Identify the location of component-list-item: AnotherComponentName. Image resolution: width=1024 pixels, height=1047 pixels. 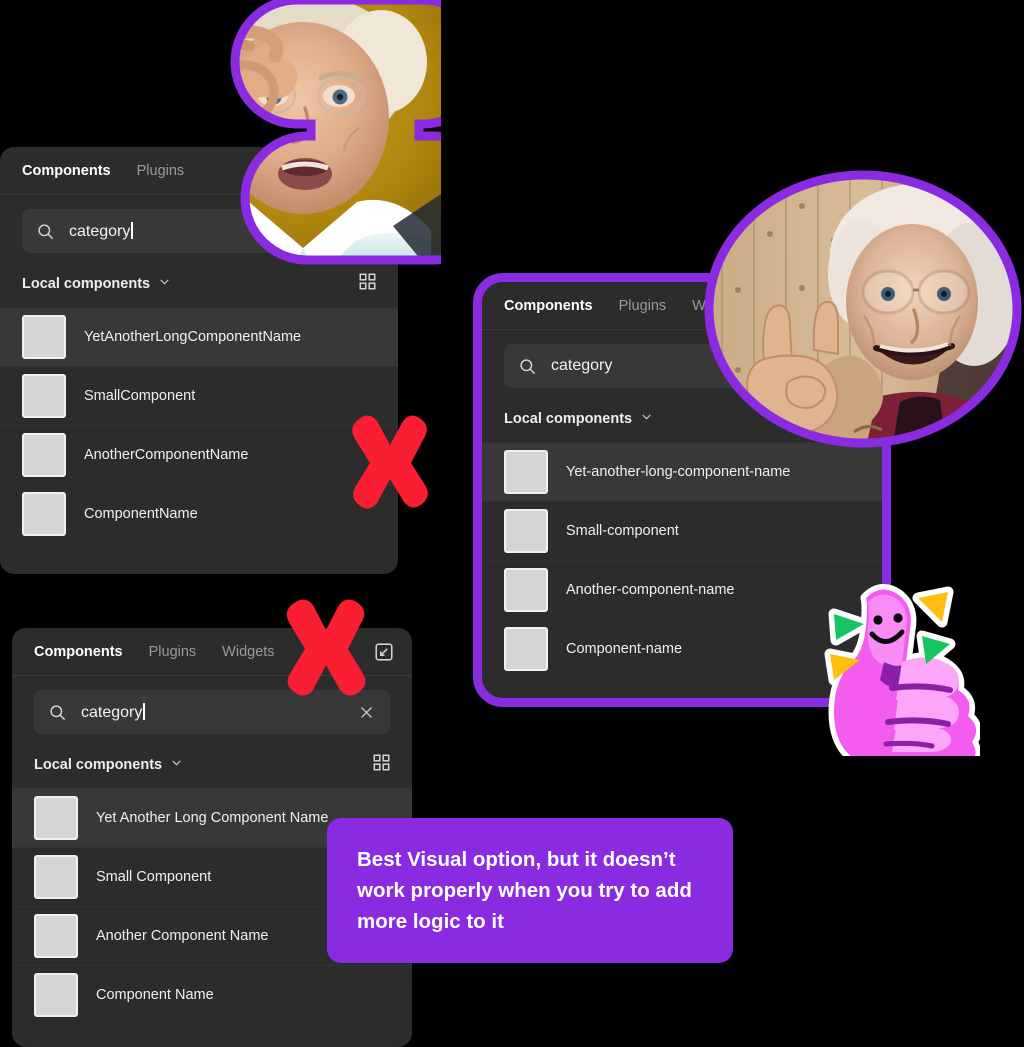
(199, 454).